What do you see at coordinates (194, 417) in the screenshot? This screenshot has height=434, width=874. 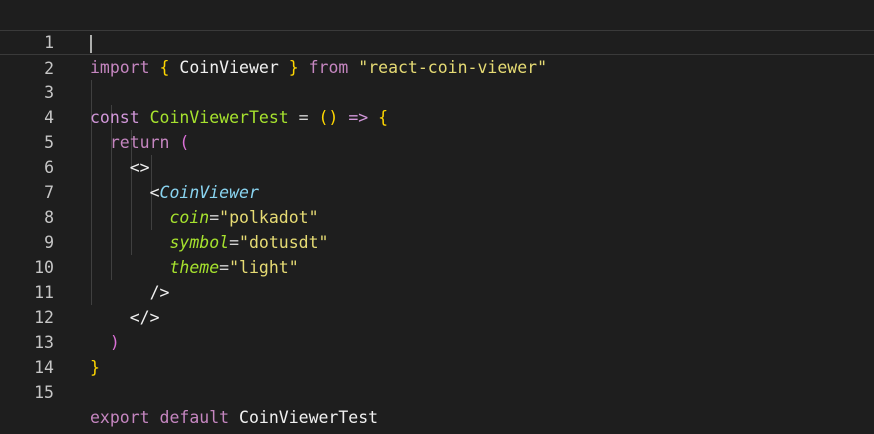 I see `keyword-default: default` at bounding box center [194, 417].